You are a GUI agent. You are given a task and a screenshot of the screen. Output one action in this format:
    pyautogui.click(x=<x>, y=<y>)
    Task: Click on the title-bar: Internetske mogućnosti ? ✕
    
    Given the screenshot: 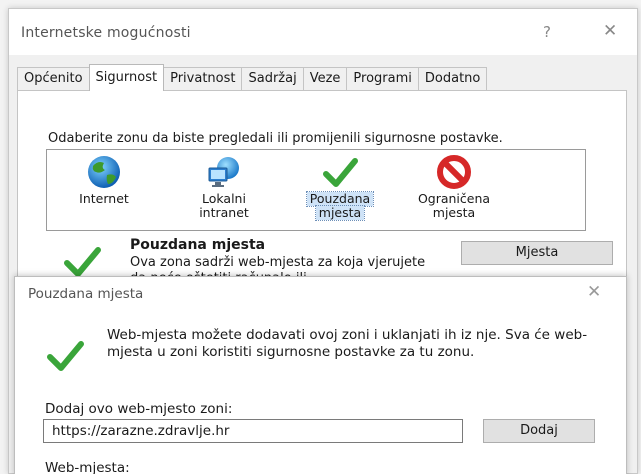 What is the action you would take?
    pyautogui.click(x=323, y=32)
    